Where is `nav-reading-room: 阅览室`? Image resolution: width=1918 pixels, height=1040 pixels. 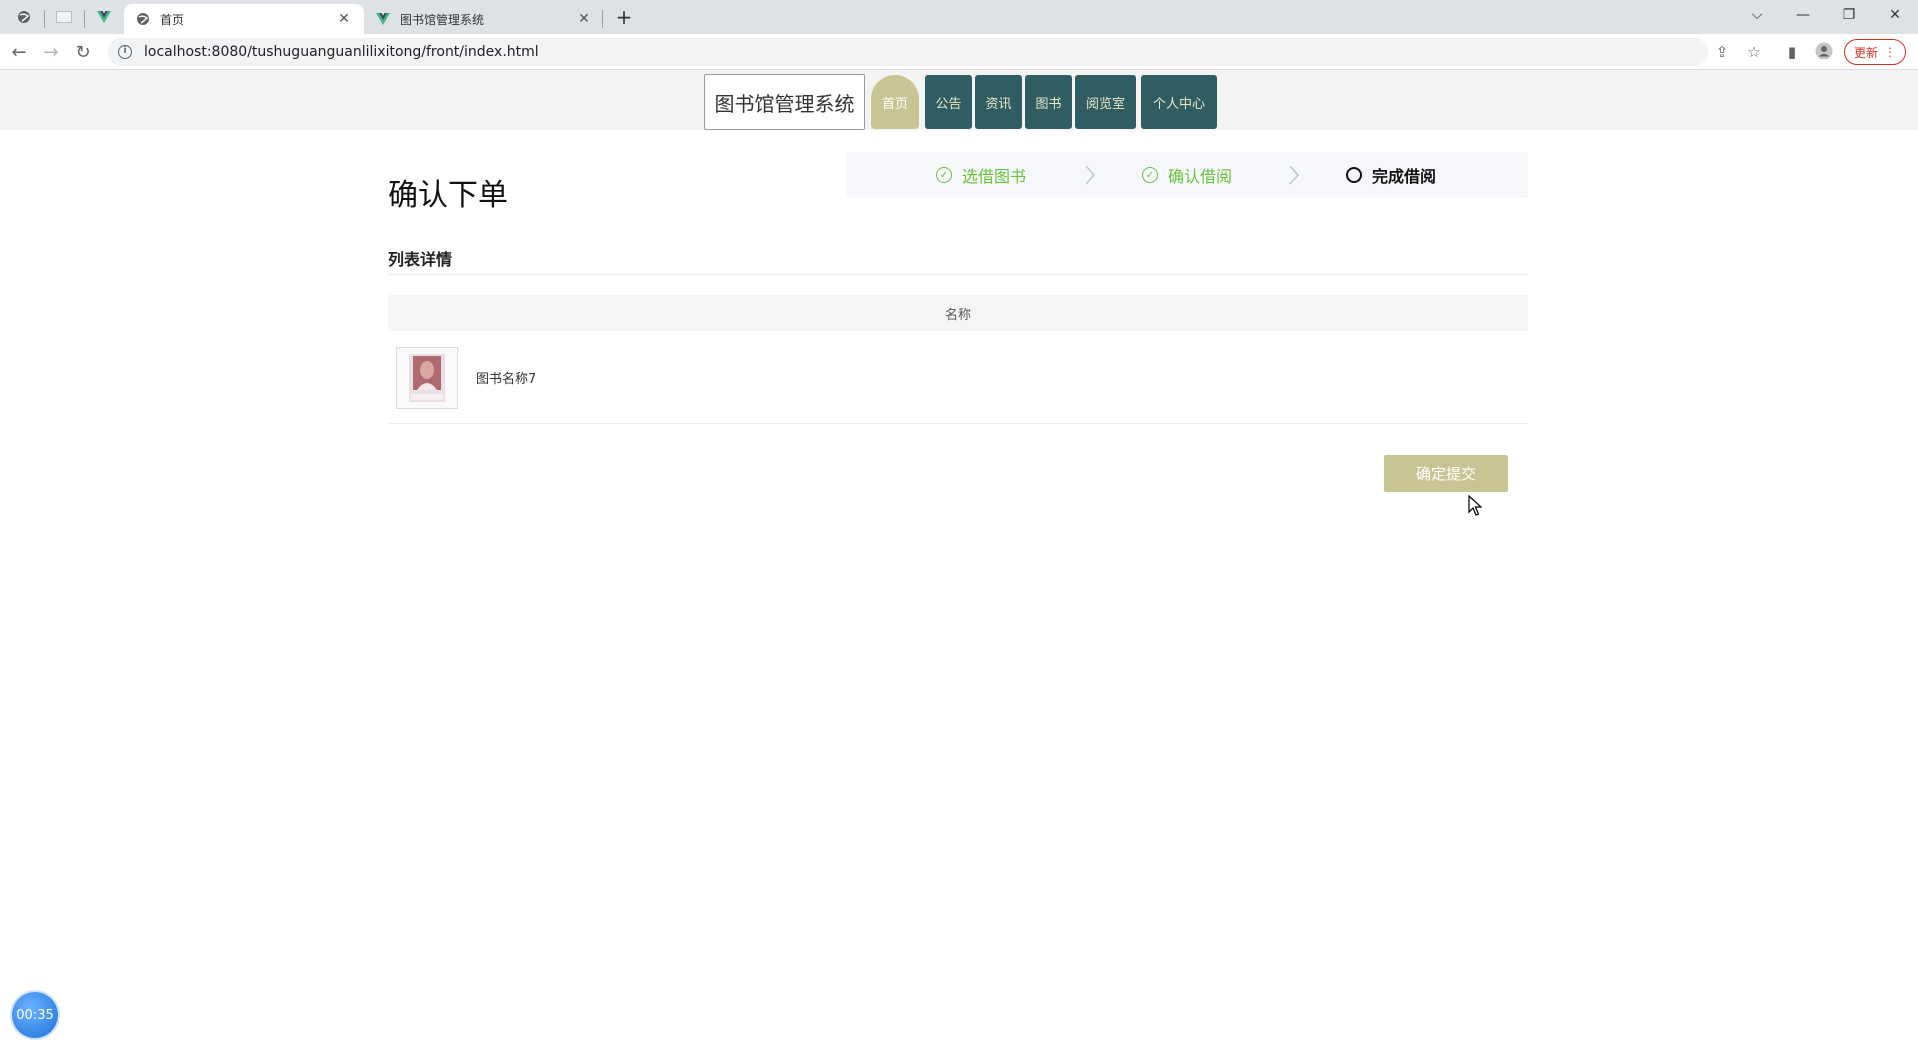 nav-reading-room: 阅览室 is located at coordinates (1105, 102).